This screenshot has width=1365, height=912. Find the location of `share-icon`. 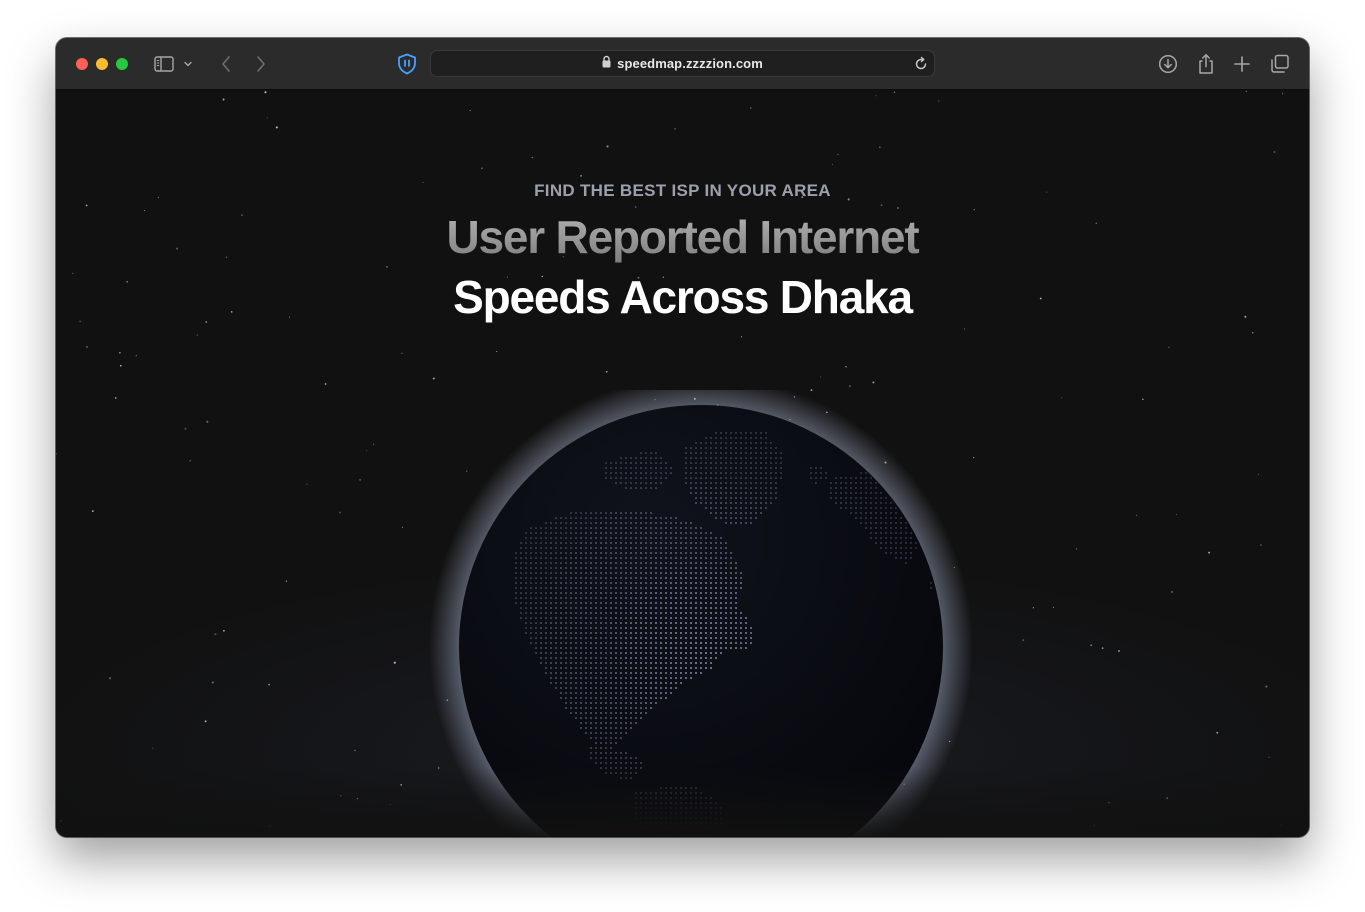

share-icon is located at coordinates (1206, 64).